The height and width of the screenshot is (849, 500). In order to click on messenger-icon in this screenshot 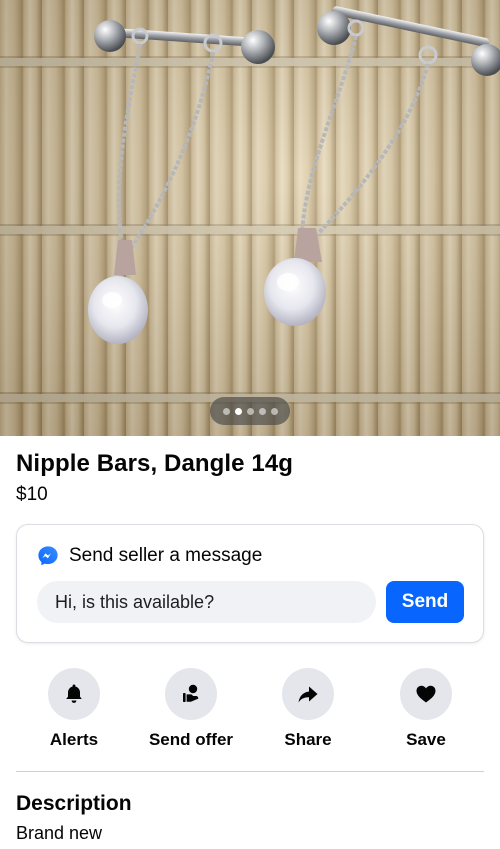, I will do `click(48, 556)`.